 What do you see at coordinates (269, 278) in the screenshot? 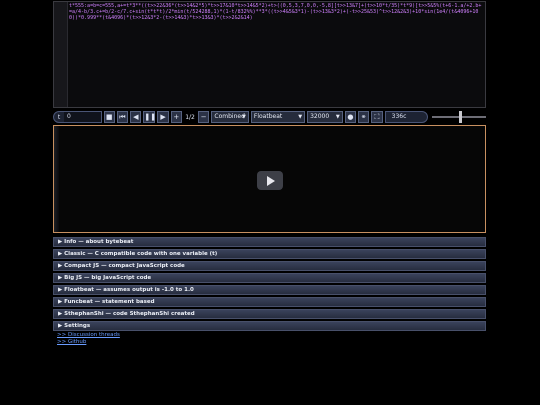
I see `section-header: ▶ Big JS — big JavaScript code` at bounding box center [269, 278].